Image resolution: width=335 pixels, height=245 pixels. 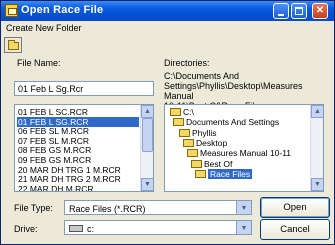 What do you see at coordinates (78, 121) in the screenshot?
I see `file-list-item: 01 FEB L SG.RCR` at bounding box center [78, 121].